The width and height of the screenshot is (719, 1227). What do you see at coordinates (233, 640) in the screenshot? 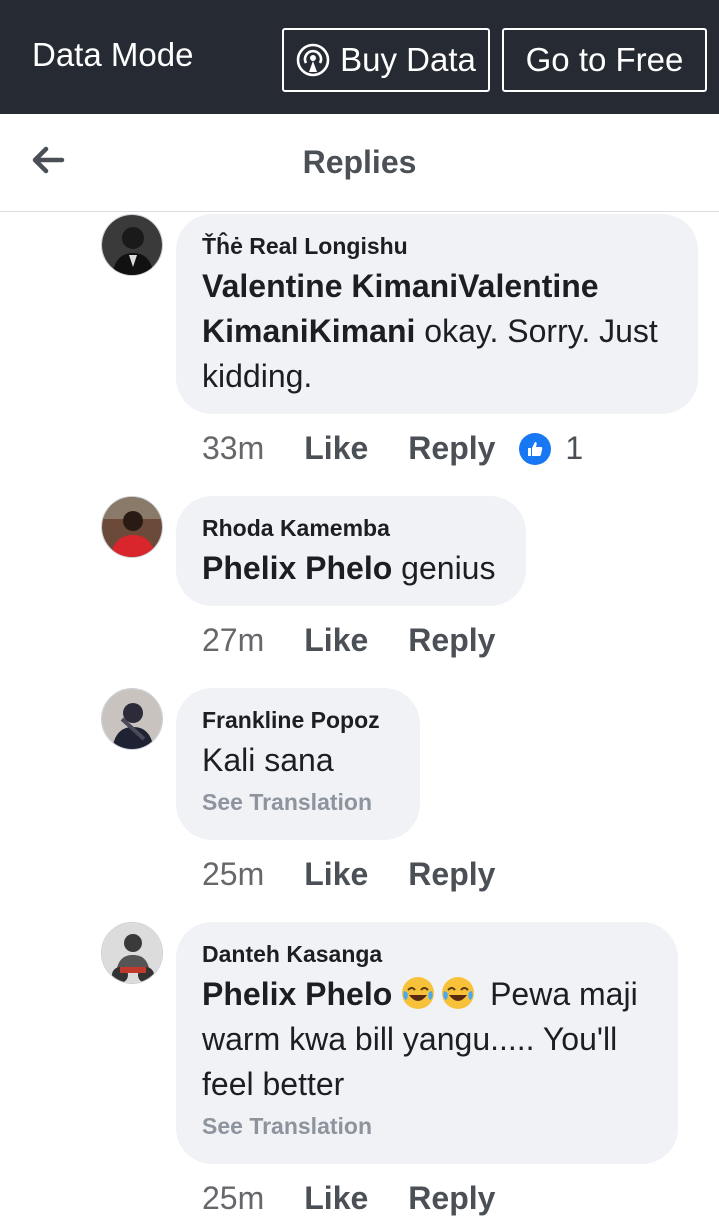
I see `comment-time: 27m` at bounding box center [233, 640].